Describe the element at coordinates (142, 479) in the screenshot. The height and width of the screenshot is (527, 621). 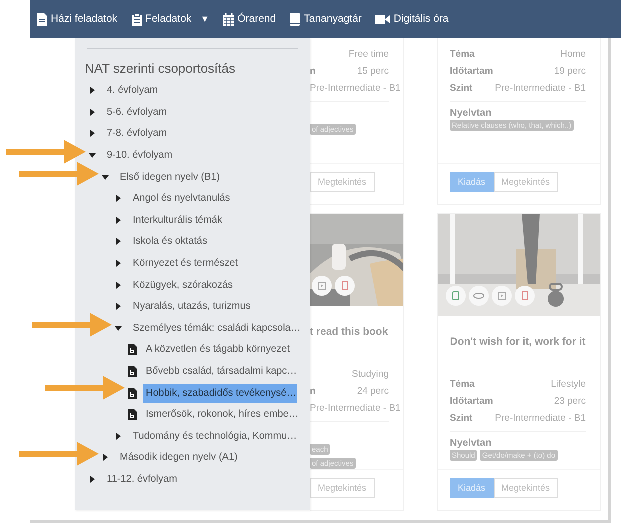
I see `tree-item: 11-12. évfolyam` at that location.